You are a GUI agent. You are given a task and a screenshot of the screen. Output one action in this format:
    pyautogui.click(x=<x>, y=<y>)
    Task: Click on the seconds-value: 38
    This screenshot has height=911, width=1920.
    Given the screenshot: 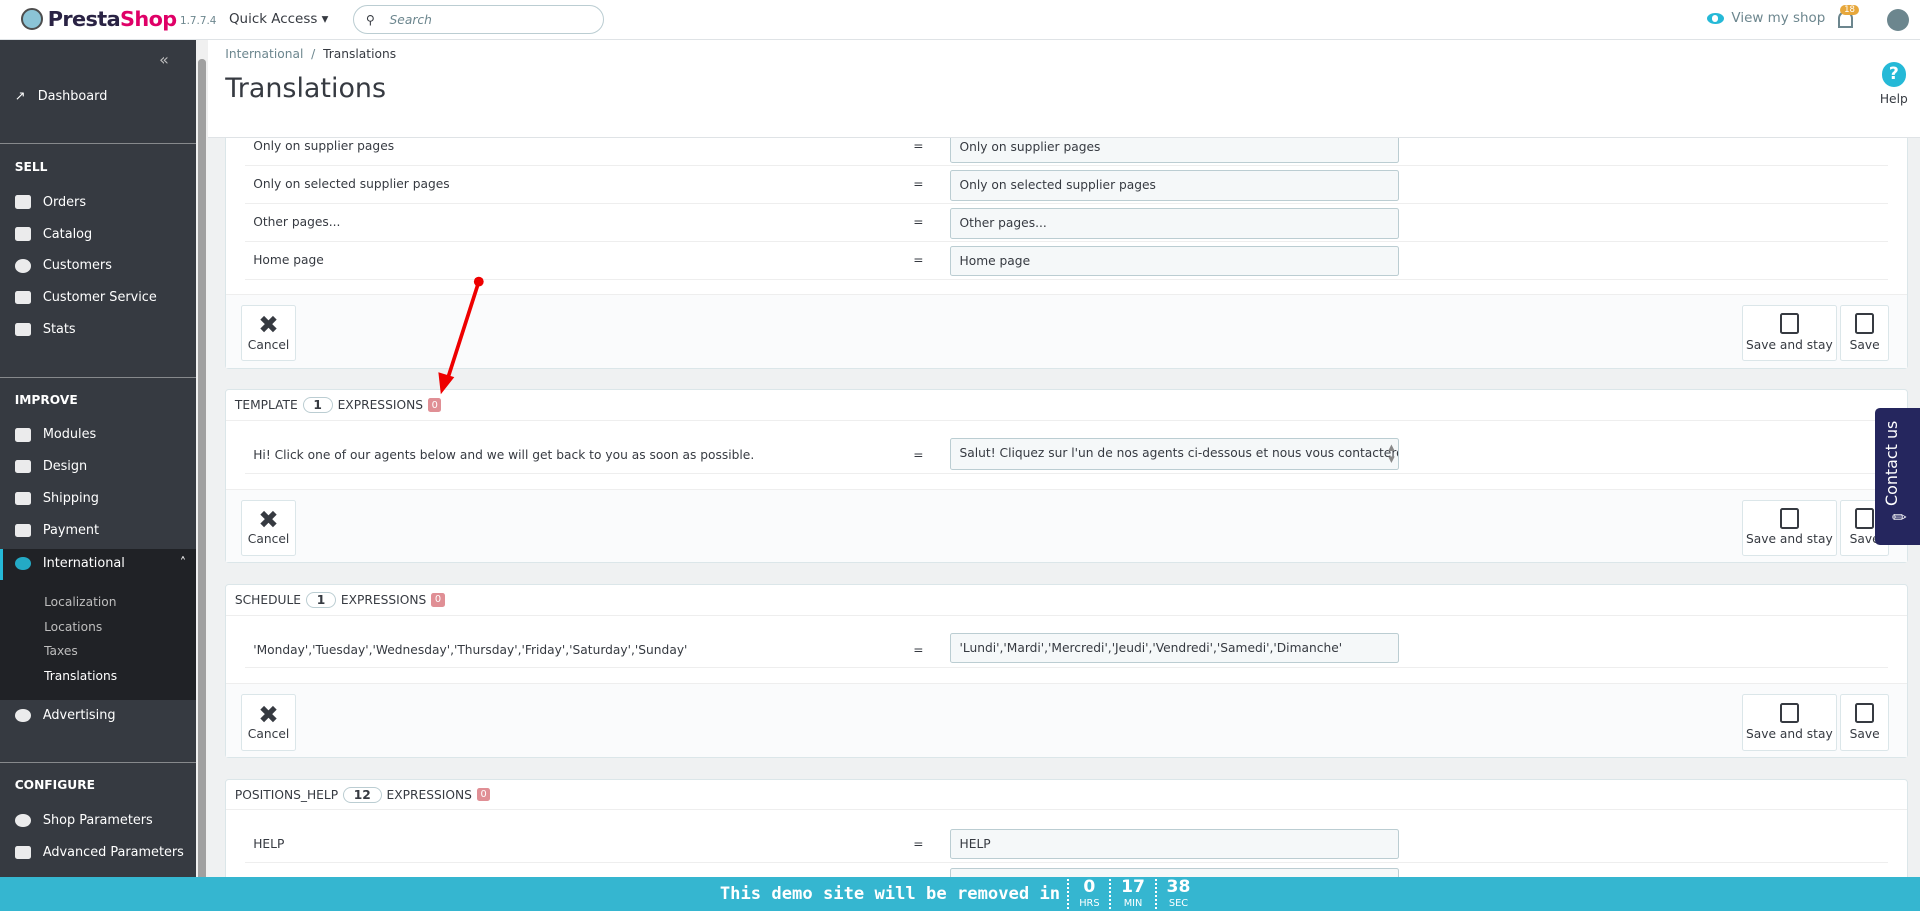 What is the action you would take?
    pyautogui.click(x=1178, y=886)
    